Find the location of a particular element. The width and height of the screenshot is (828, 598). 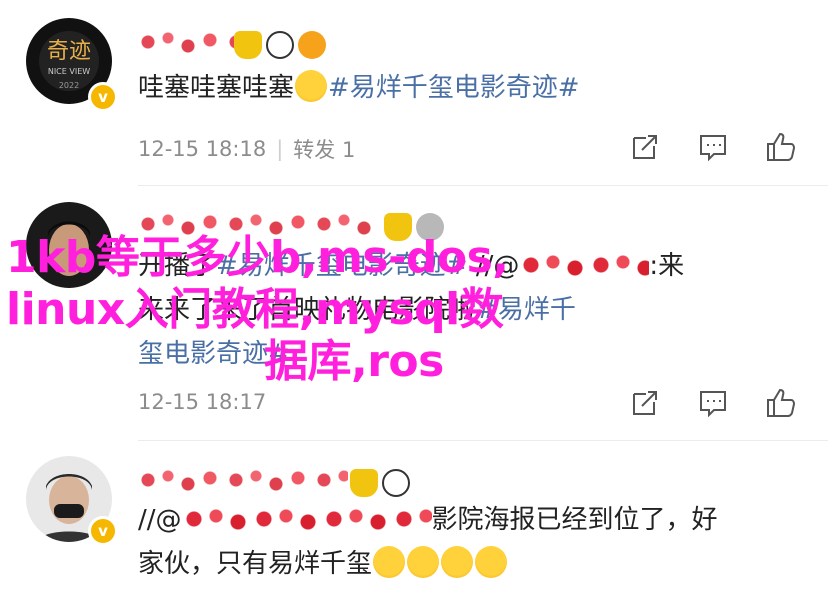

post-meta: 12-15 18:17 is located at coordinates (202, 402).